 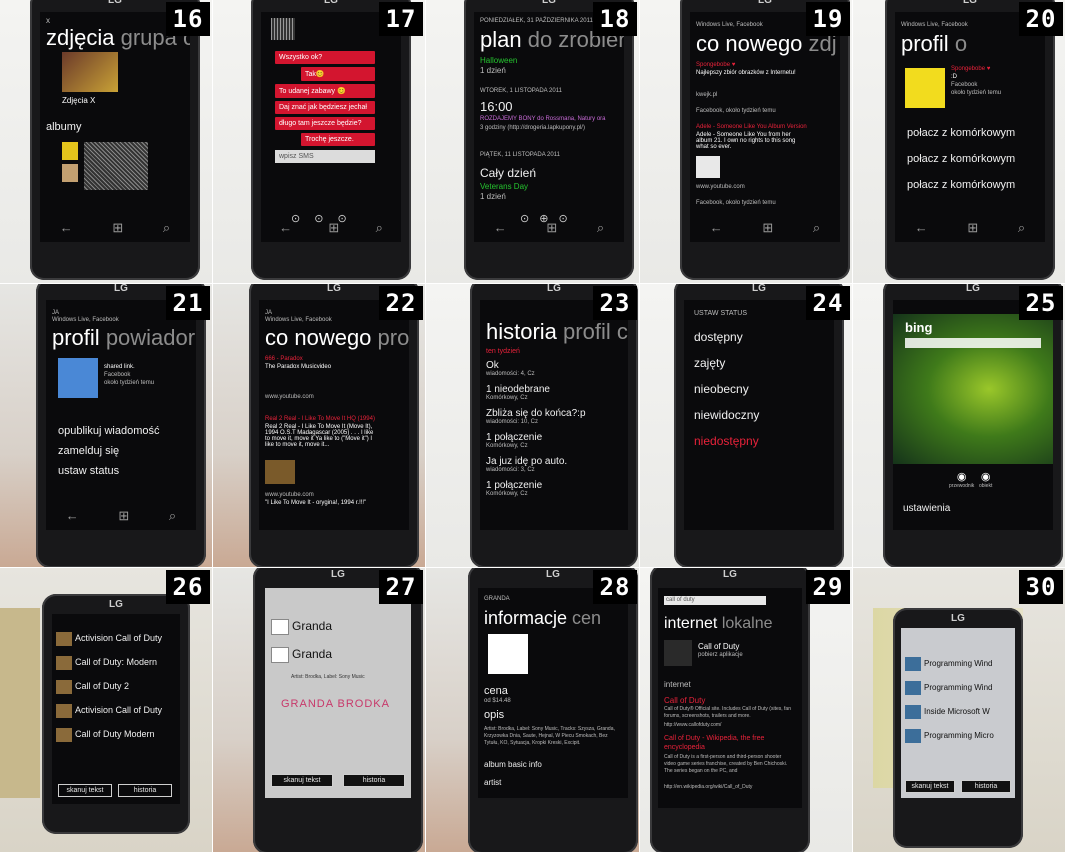 What do you see at coordinates (543, 119) in the screenshot?
I see `event-title: ROZDAJEMY BONY do Rossmana, Natury ora` at bounding box center [543, 119].